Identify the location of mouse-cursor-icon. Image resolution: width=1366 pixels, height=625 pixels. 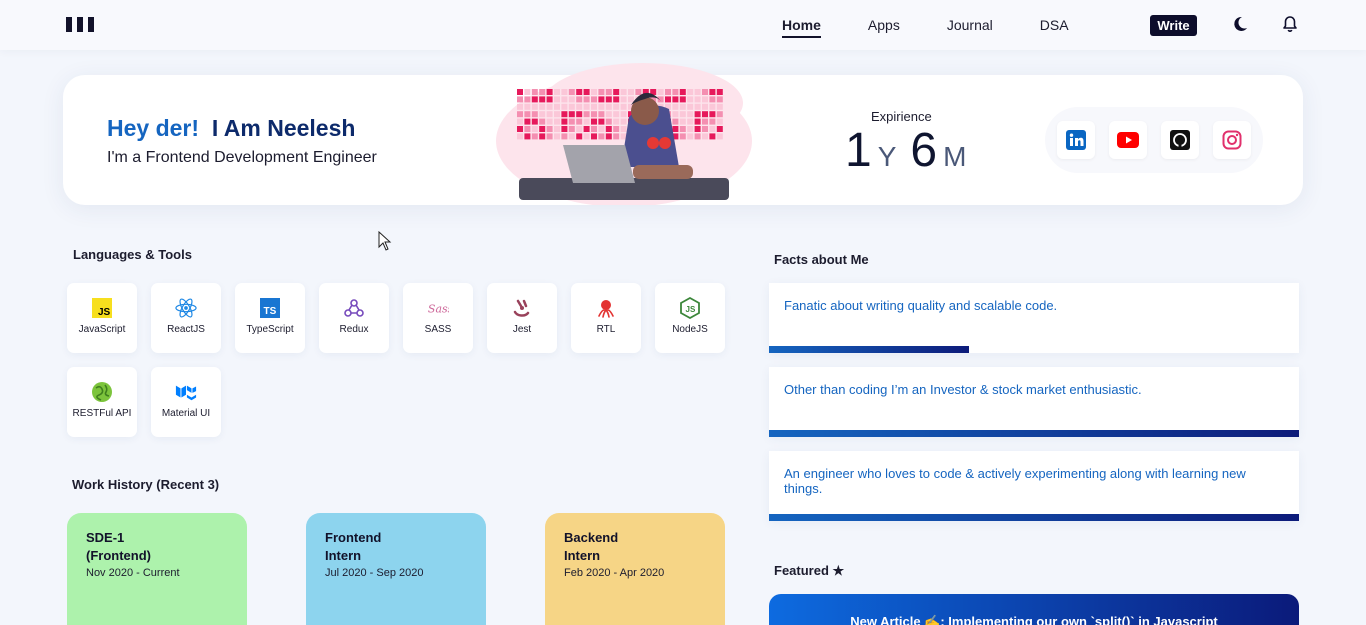
(385, 241).